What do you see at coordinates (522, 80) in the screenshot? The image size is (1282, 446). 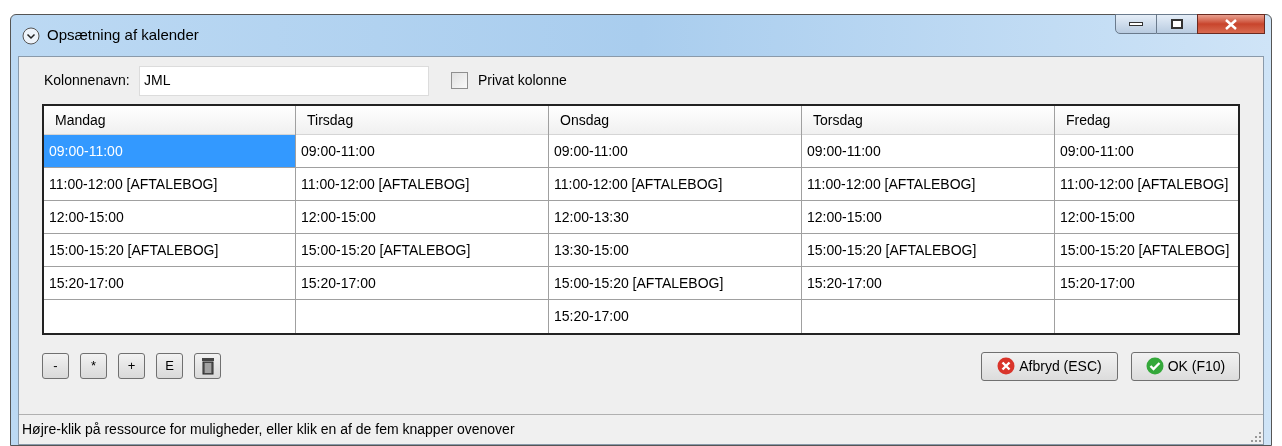 I see `private-column-label: Privat kolonne` at bounding box center [522, 80].